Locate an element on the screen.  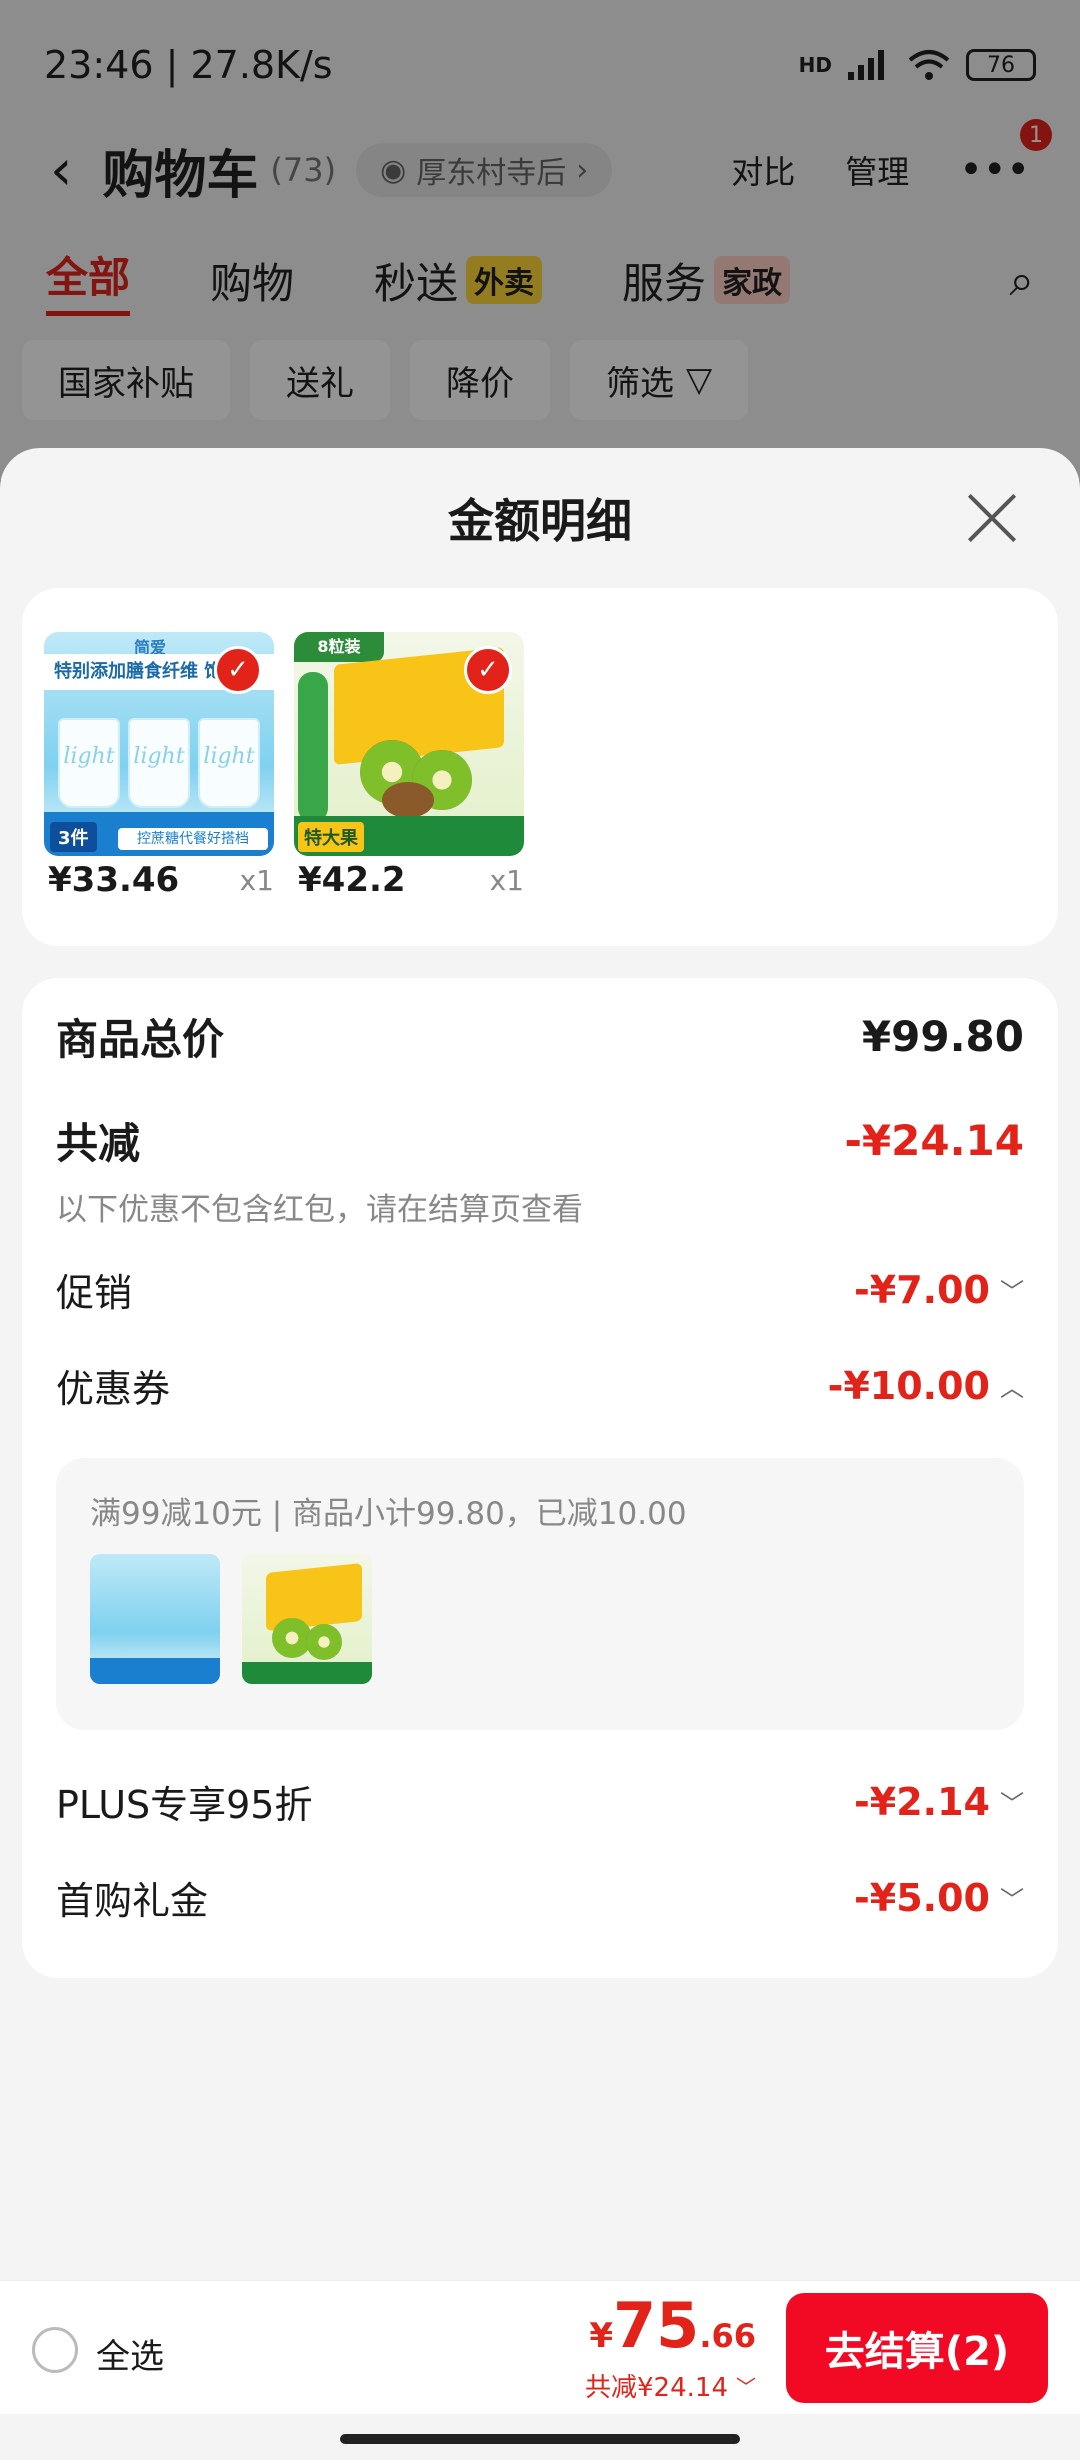
product-footer: 3件 控蔗糖代餐好搭档 is located at coordinates (159, 834).